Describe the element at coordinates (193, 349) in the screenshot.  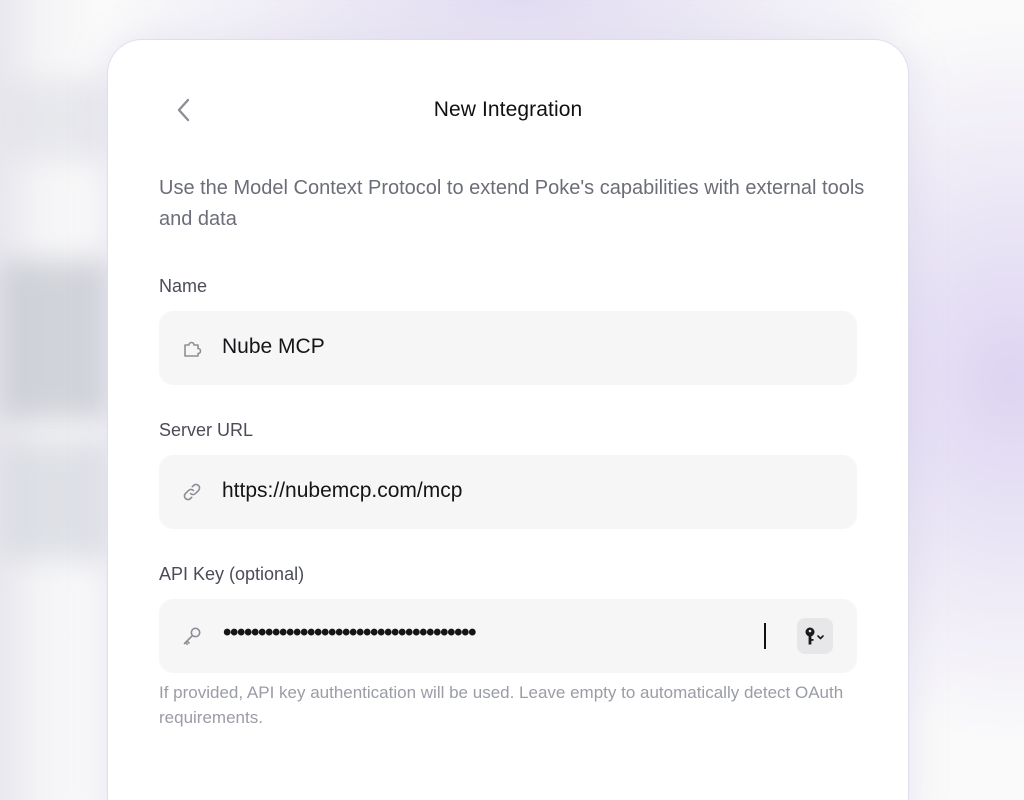
I see `puzzle-icon` at that location.